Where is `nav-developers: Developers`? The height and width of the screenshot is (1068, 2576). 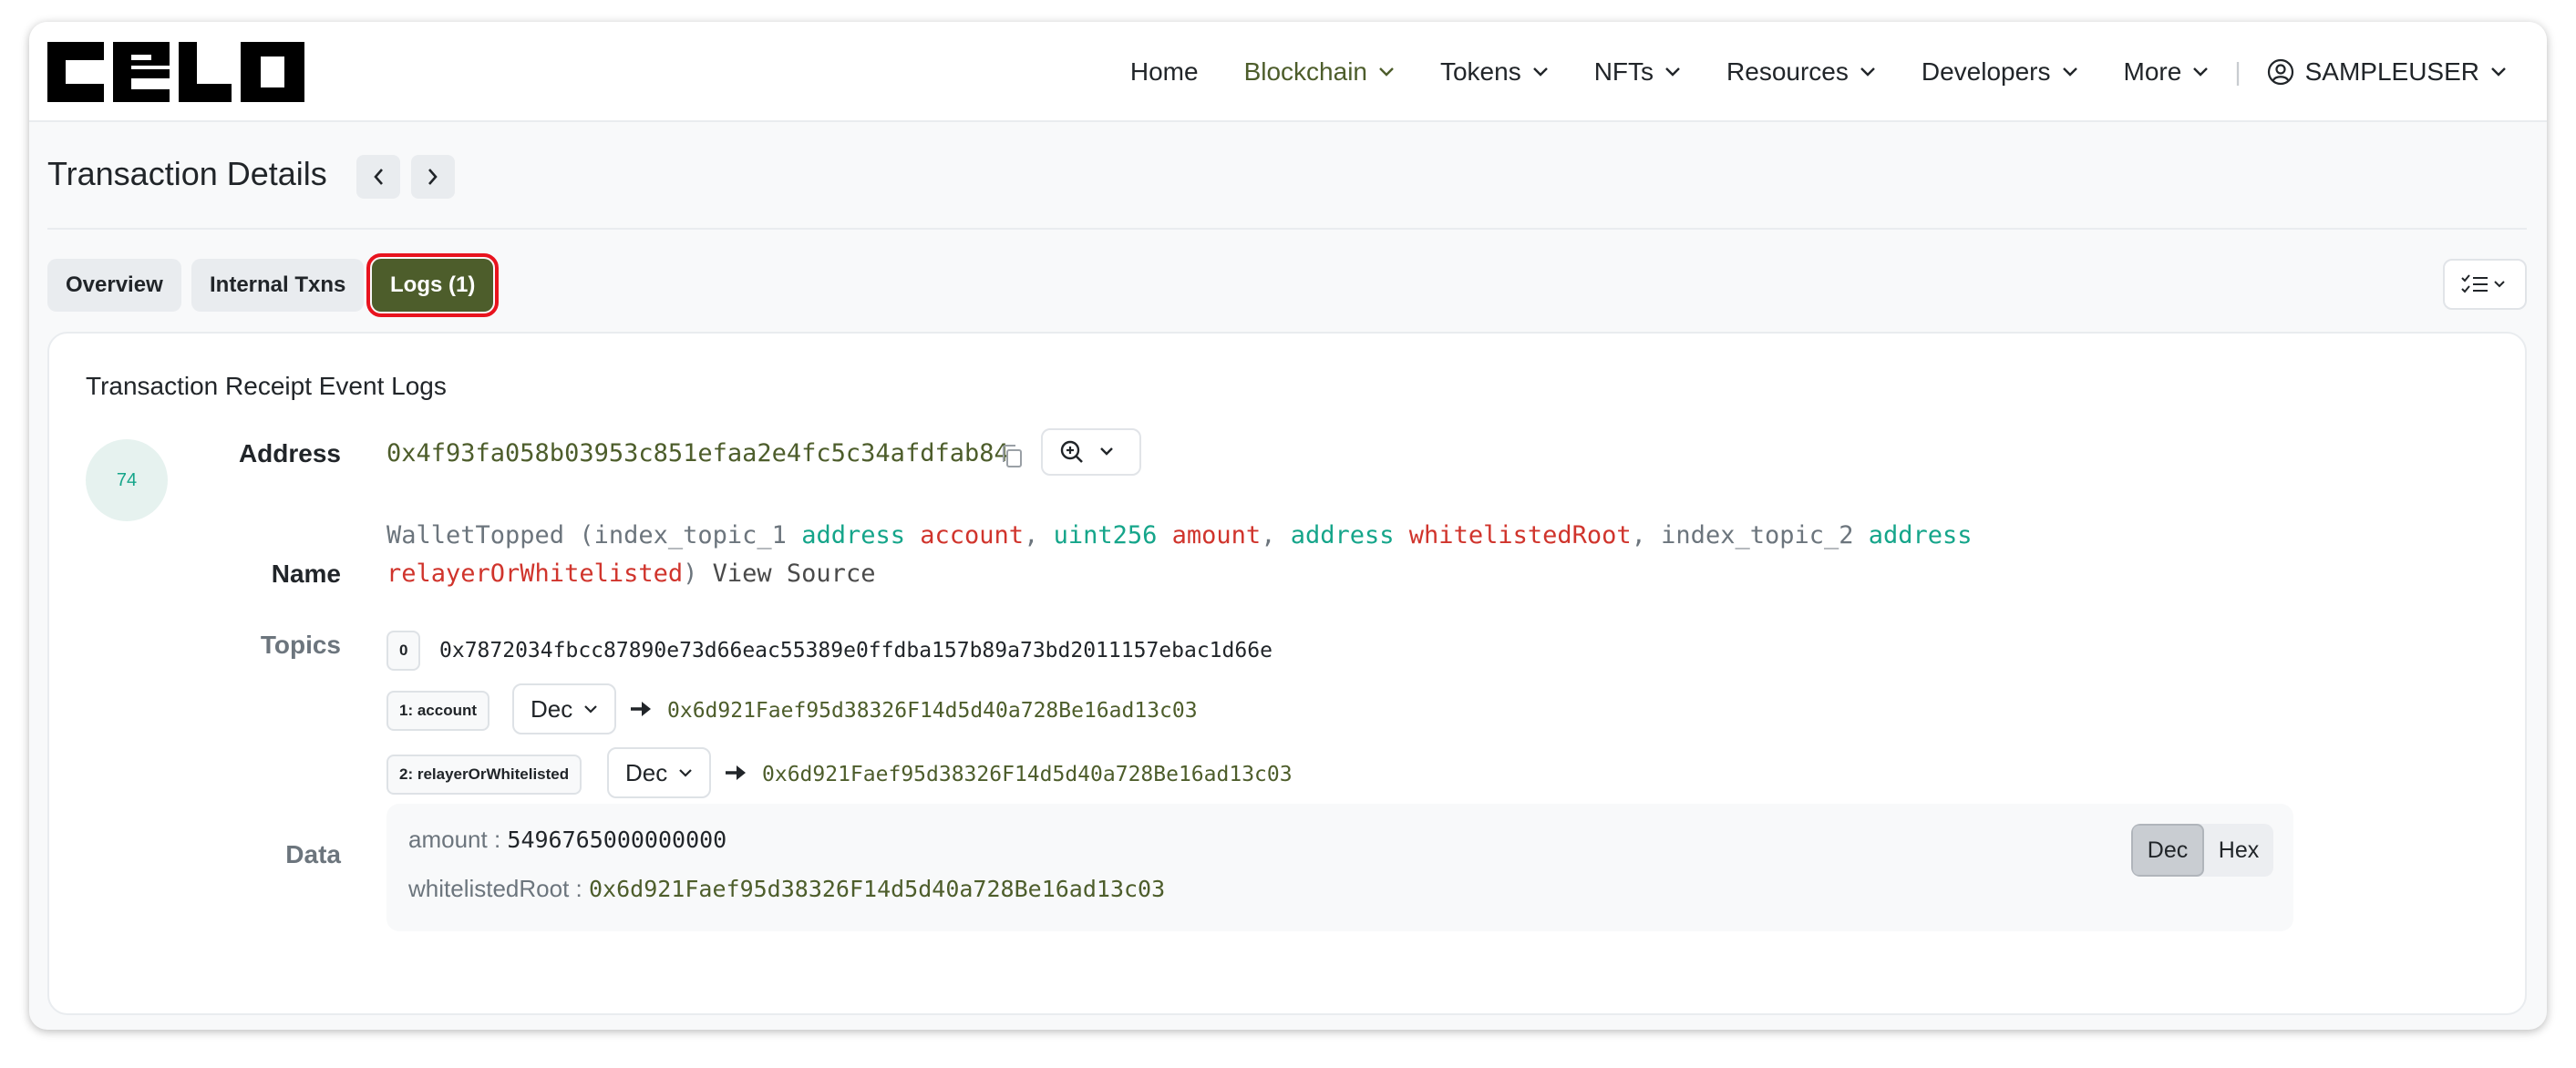
nav-developers: Developers is located at coordinates (2000, 72).